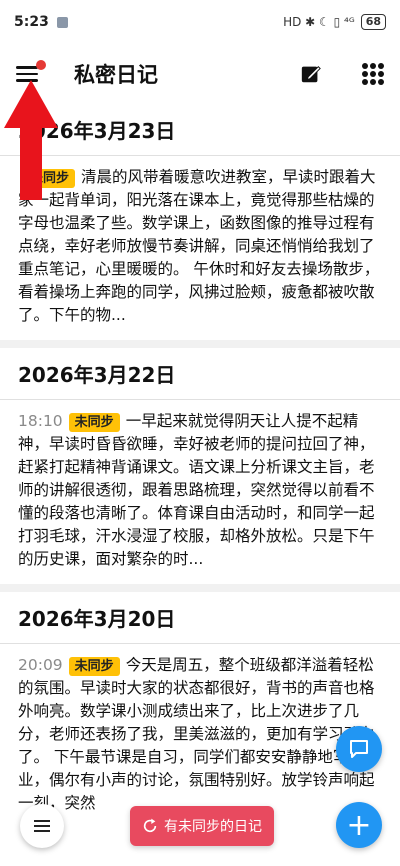  Describe the element at coordinates (150, 825) in the screenshot. I see `sync-icon` at that location.